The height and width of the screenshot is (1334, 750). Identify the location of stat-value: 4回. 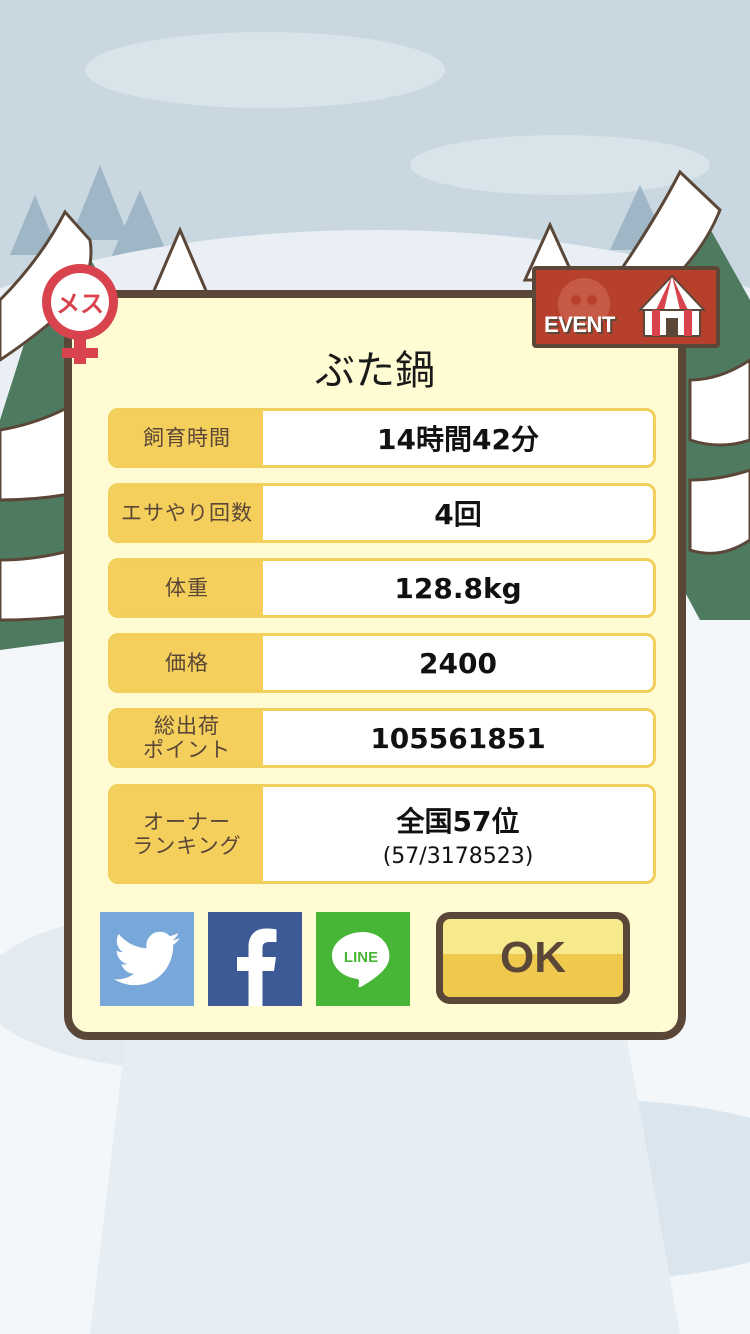
(458, 513).